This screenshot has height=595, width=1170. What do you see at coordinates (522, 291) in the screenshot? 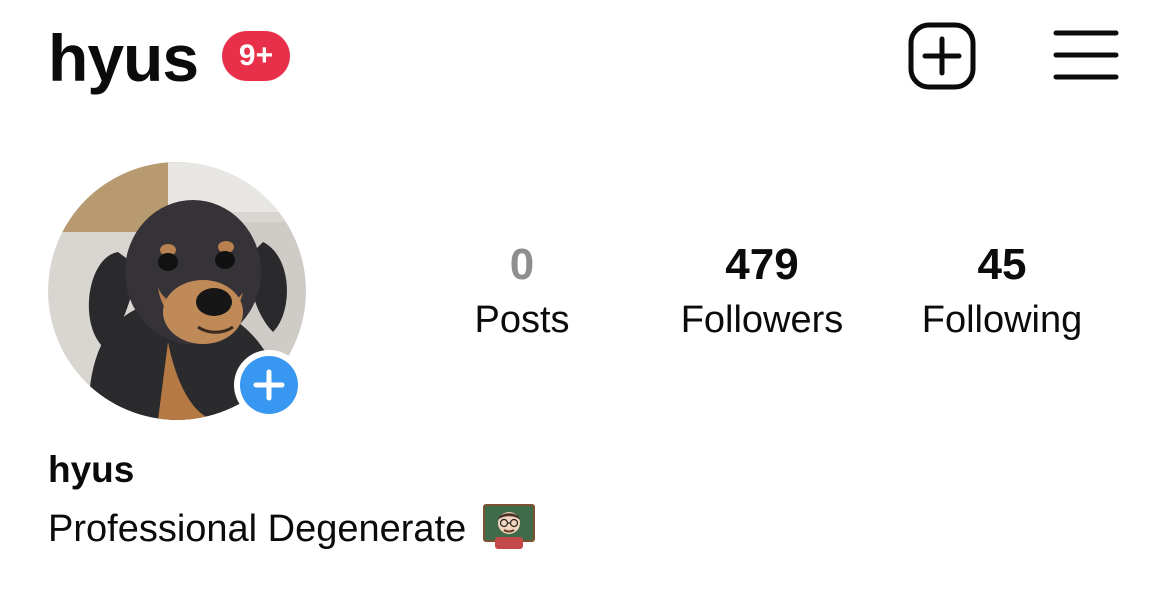
I see `posts-stat: 0 Posts` at bounding box center [522, 291].